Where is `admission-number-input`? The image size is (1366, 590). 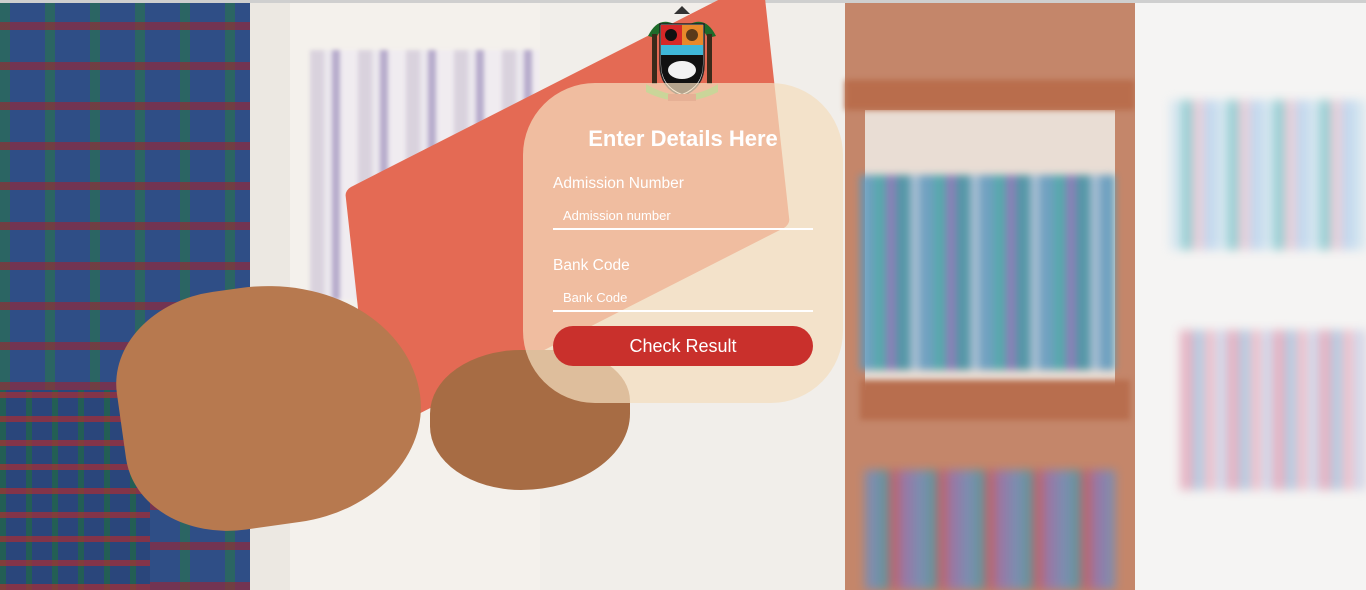
admission-number-input is located at coordinates (683, 216).